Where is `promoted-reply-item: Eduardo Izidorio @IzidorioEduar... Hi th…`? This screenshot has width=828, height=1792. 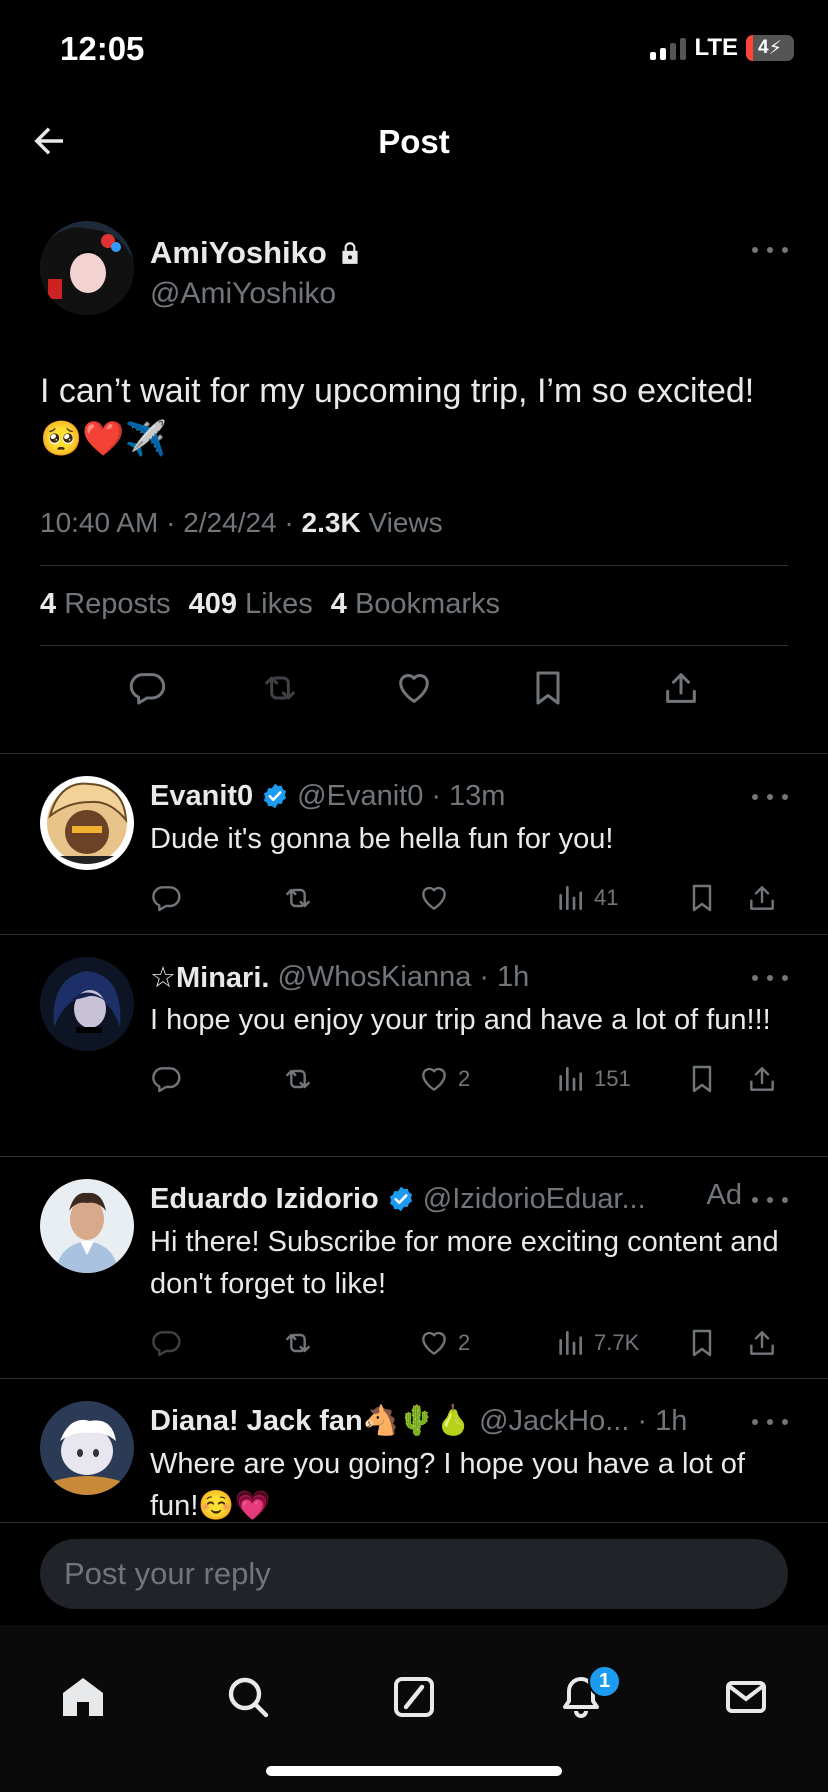
promoted-reply-item: Eduardo Izidorio @IzidorioEduar... Hi th… is located at coordinates (414, 1267).